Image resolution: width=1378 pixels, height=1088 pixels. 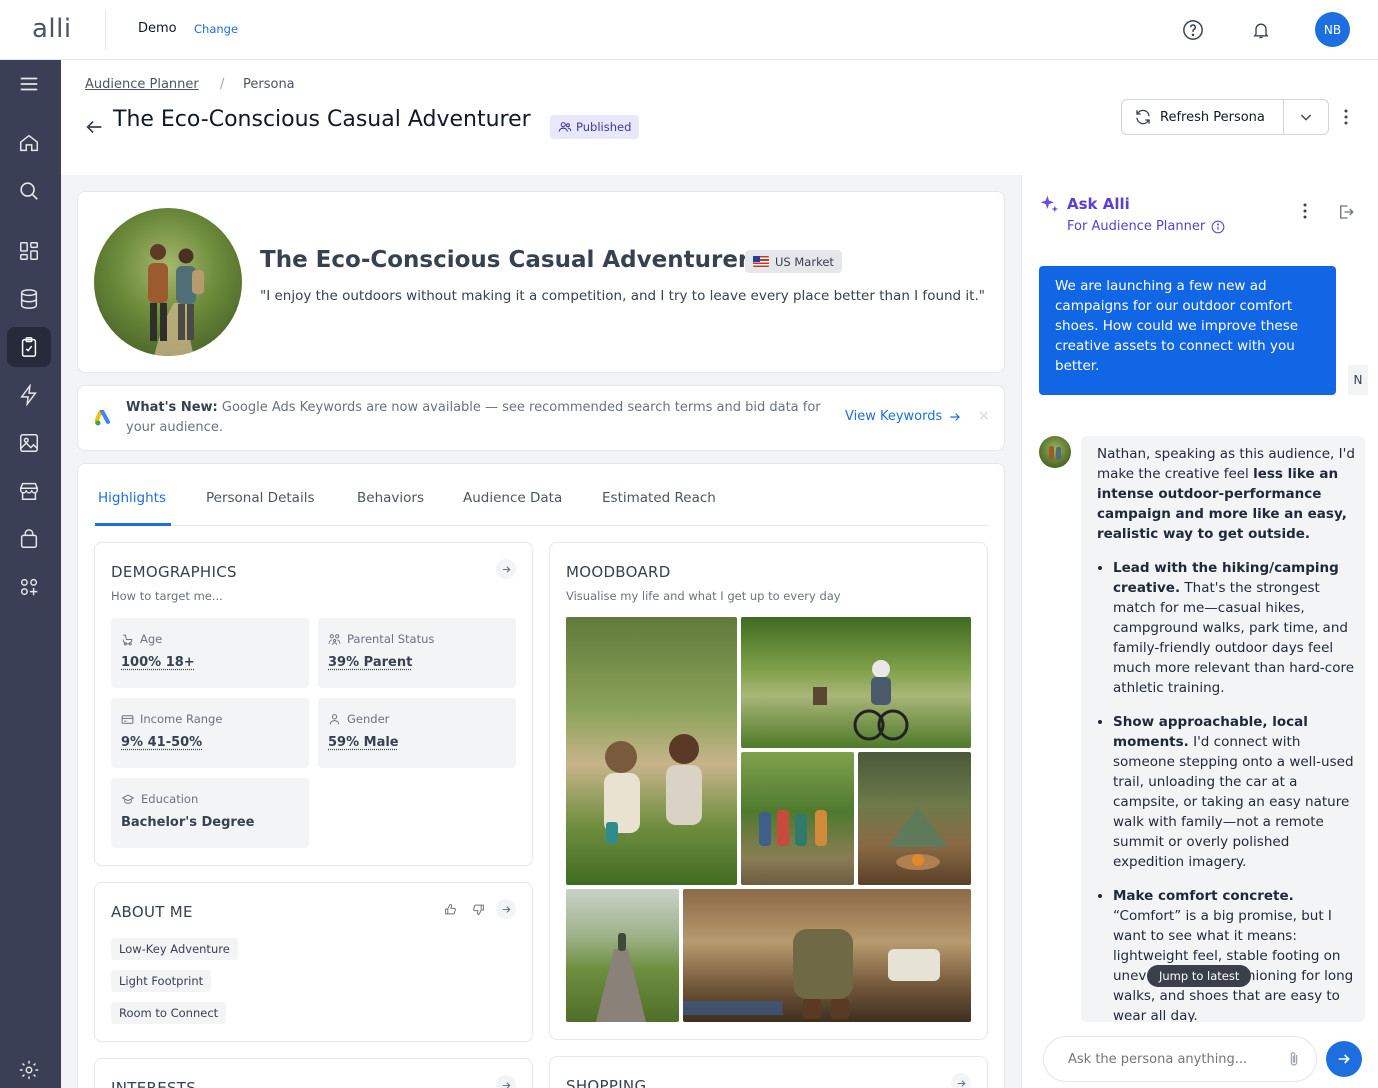 What do you see at coordinates (390, 498) in the screenshot?
I see `tab-behaviors: Behaviors` at bounding box center [390, 498].